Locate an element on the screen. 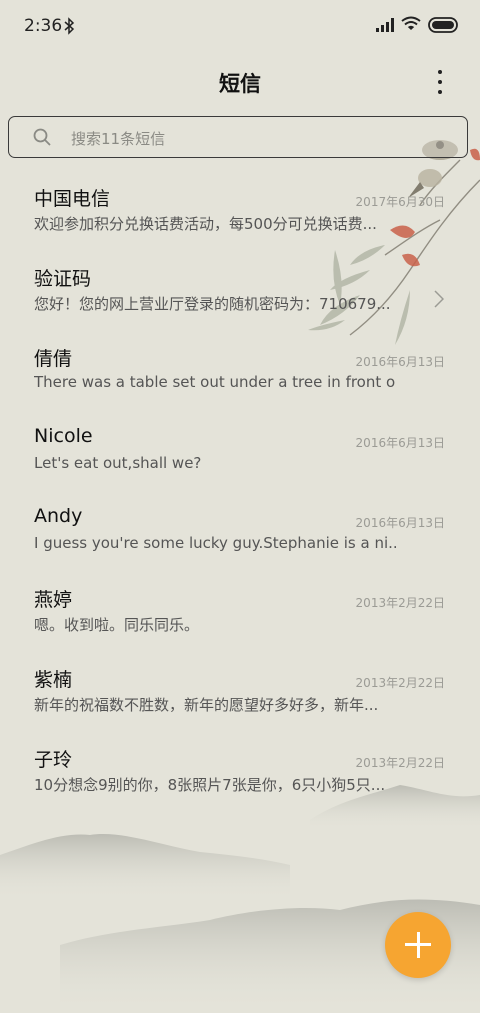 This screenshot has width=480, height=1013. status-time: 2:36 is located at coordinates (43, 26).